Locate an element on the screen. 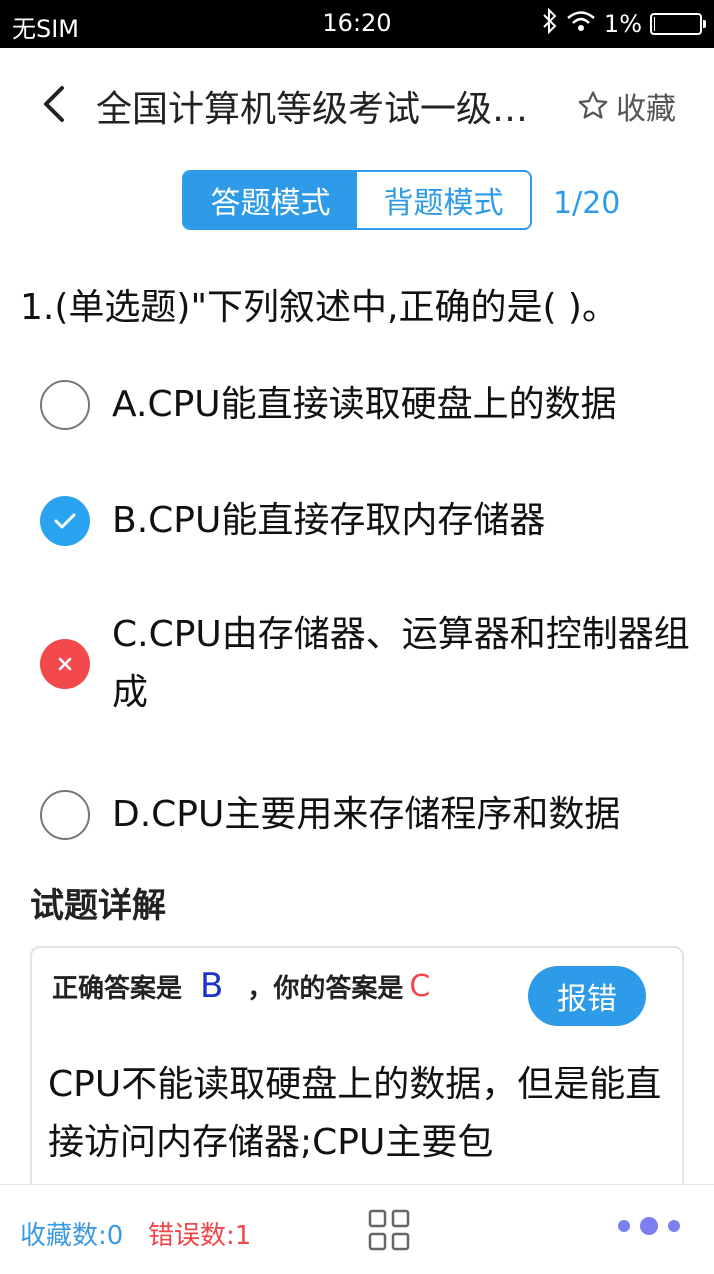  header: 全国计算机等级考试一级… 收藏 is located at coordinates (357, 104).